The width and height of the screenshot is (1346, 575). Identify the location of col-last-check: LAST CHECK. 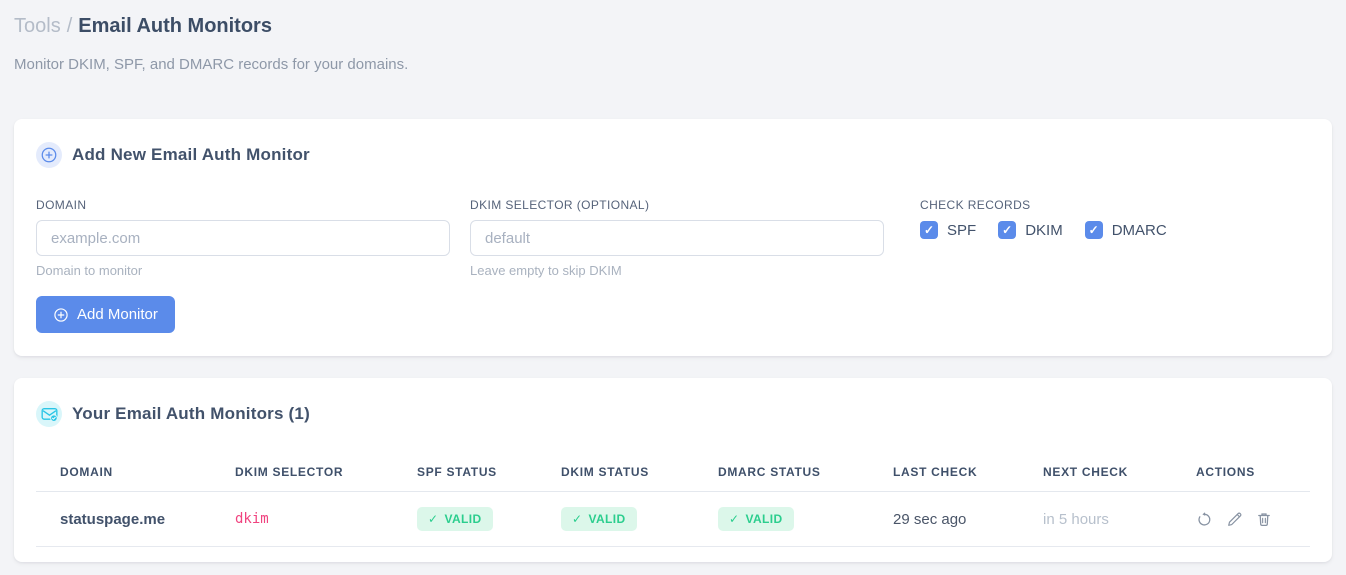
(944, 474).